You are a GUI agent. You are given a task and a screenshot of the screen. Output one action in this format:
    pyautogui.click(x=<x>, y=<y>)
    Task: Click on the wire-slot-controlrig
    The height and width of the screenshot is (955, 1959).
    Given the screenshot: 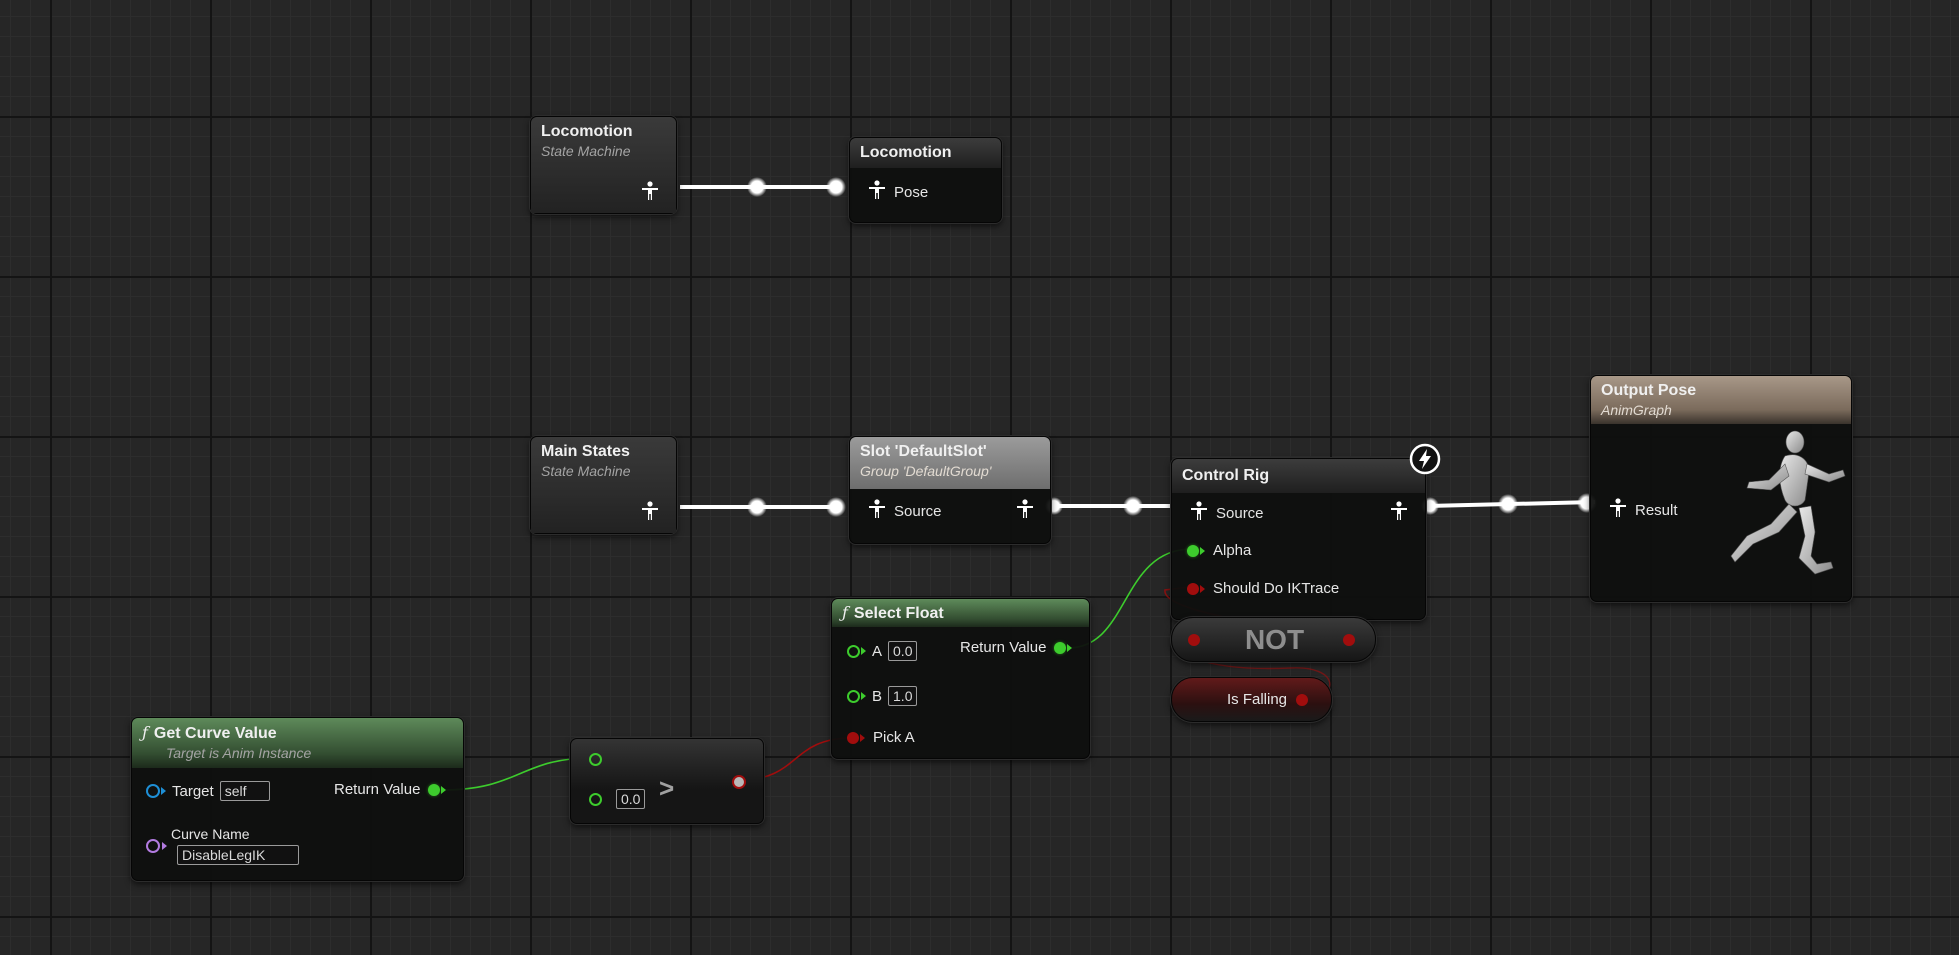 What is the action you would take?
    pyautogui.click(x=1108, y=506)
    